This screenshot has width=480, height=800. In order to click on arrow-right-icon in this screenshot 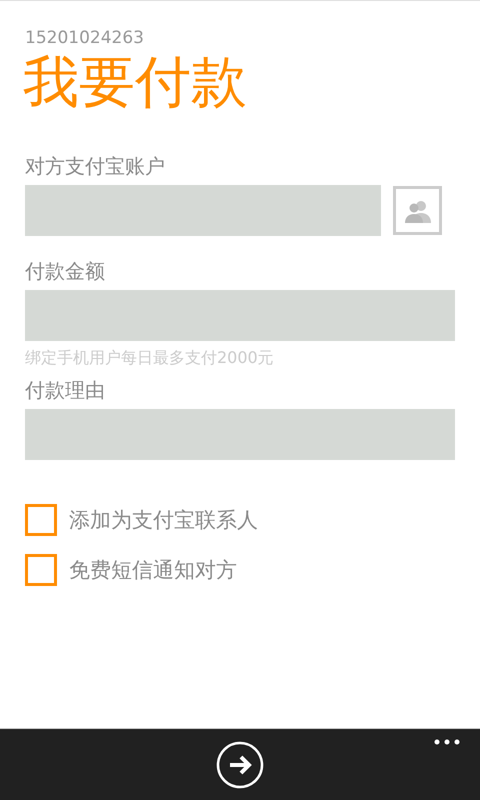, I will do `click(240, 765)`.